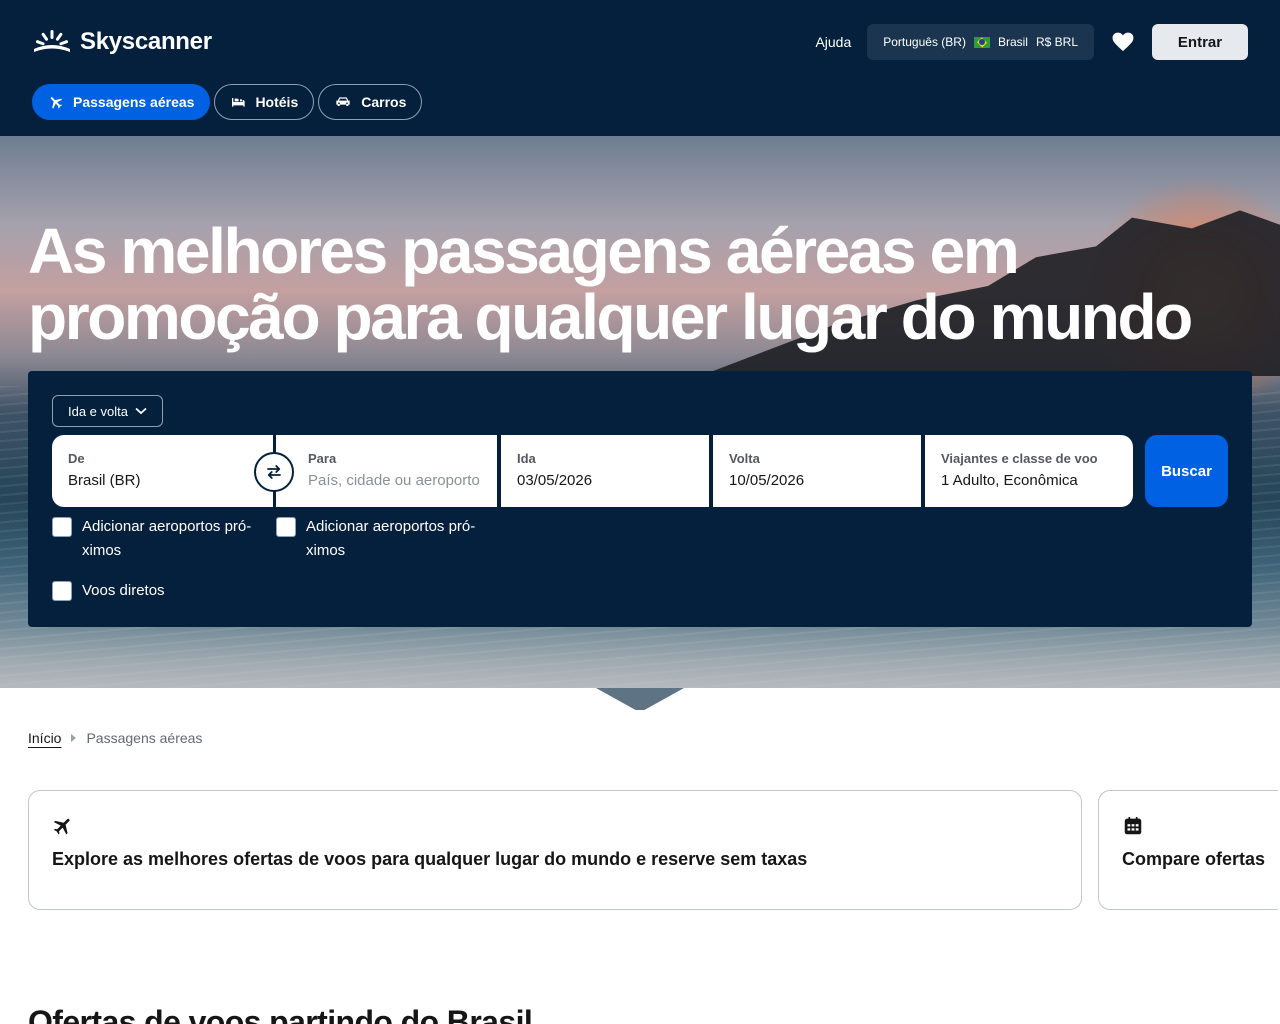  Describe the element at coordinates (141, 411) in the screenshot. I see `chevron-down-icon` at that location.